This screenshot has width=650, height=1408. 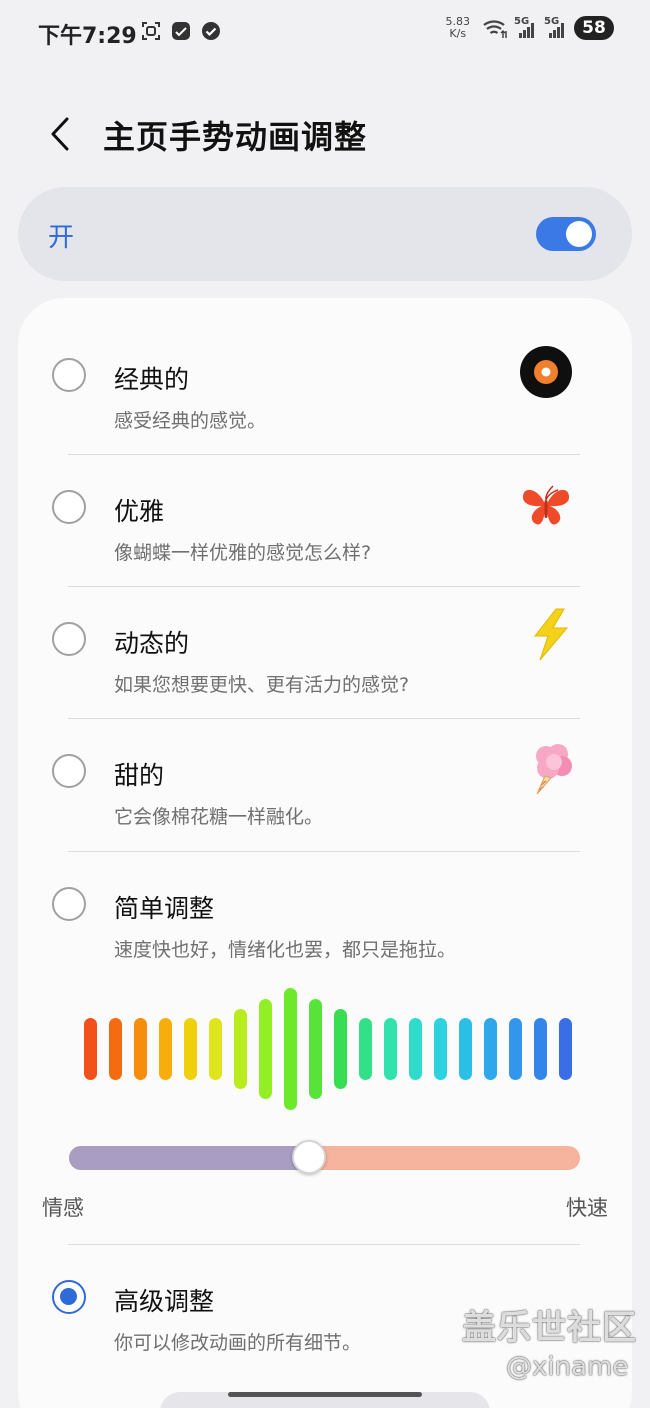 What do you see at coordinates (235, 137) in the screenshot?
I see `page-title: 主页手势动画调整` at bounding box center [235, 137].